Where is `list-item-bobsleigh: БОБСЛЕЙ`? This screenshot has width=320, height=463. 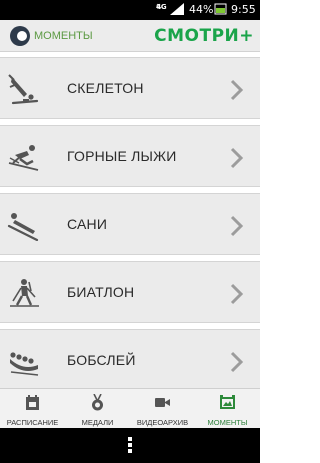 list-item-bobsleigh: БОБСЛЕЙ is located at coordinates (130, 358).